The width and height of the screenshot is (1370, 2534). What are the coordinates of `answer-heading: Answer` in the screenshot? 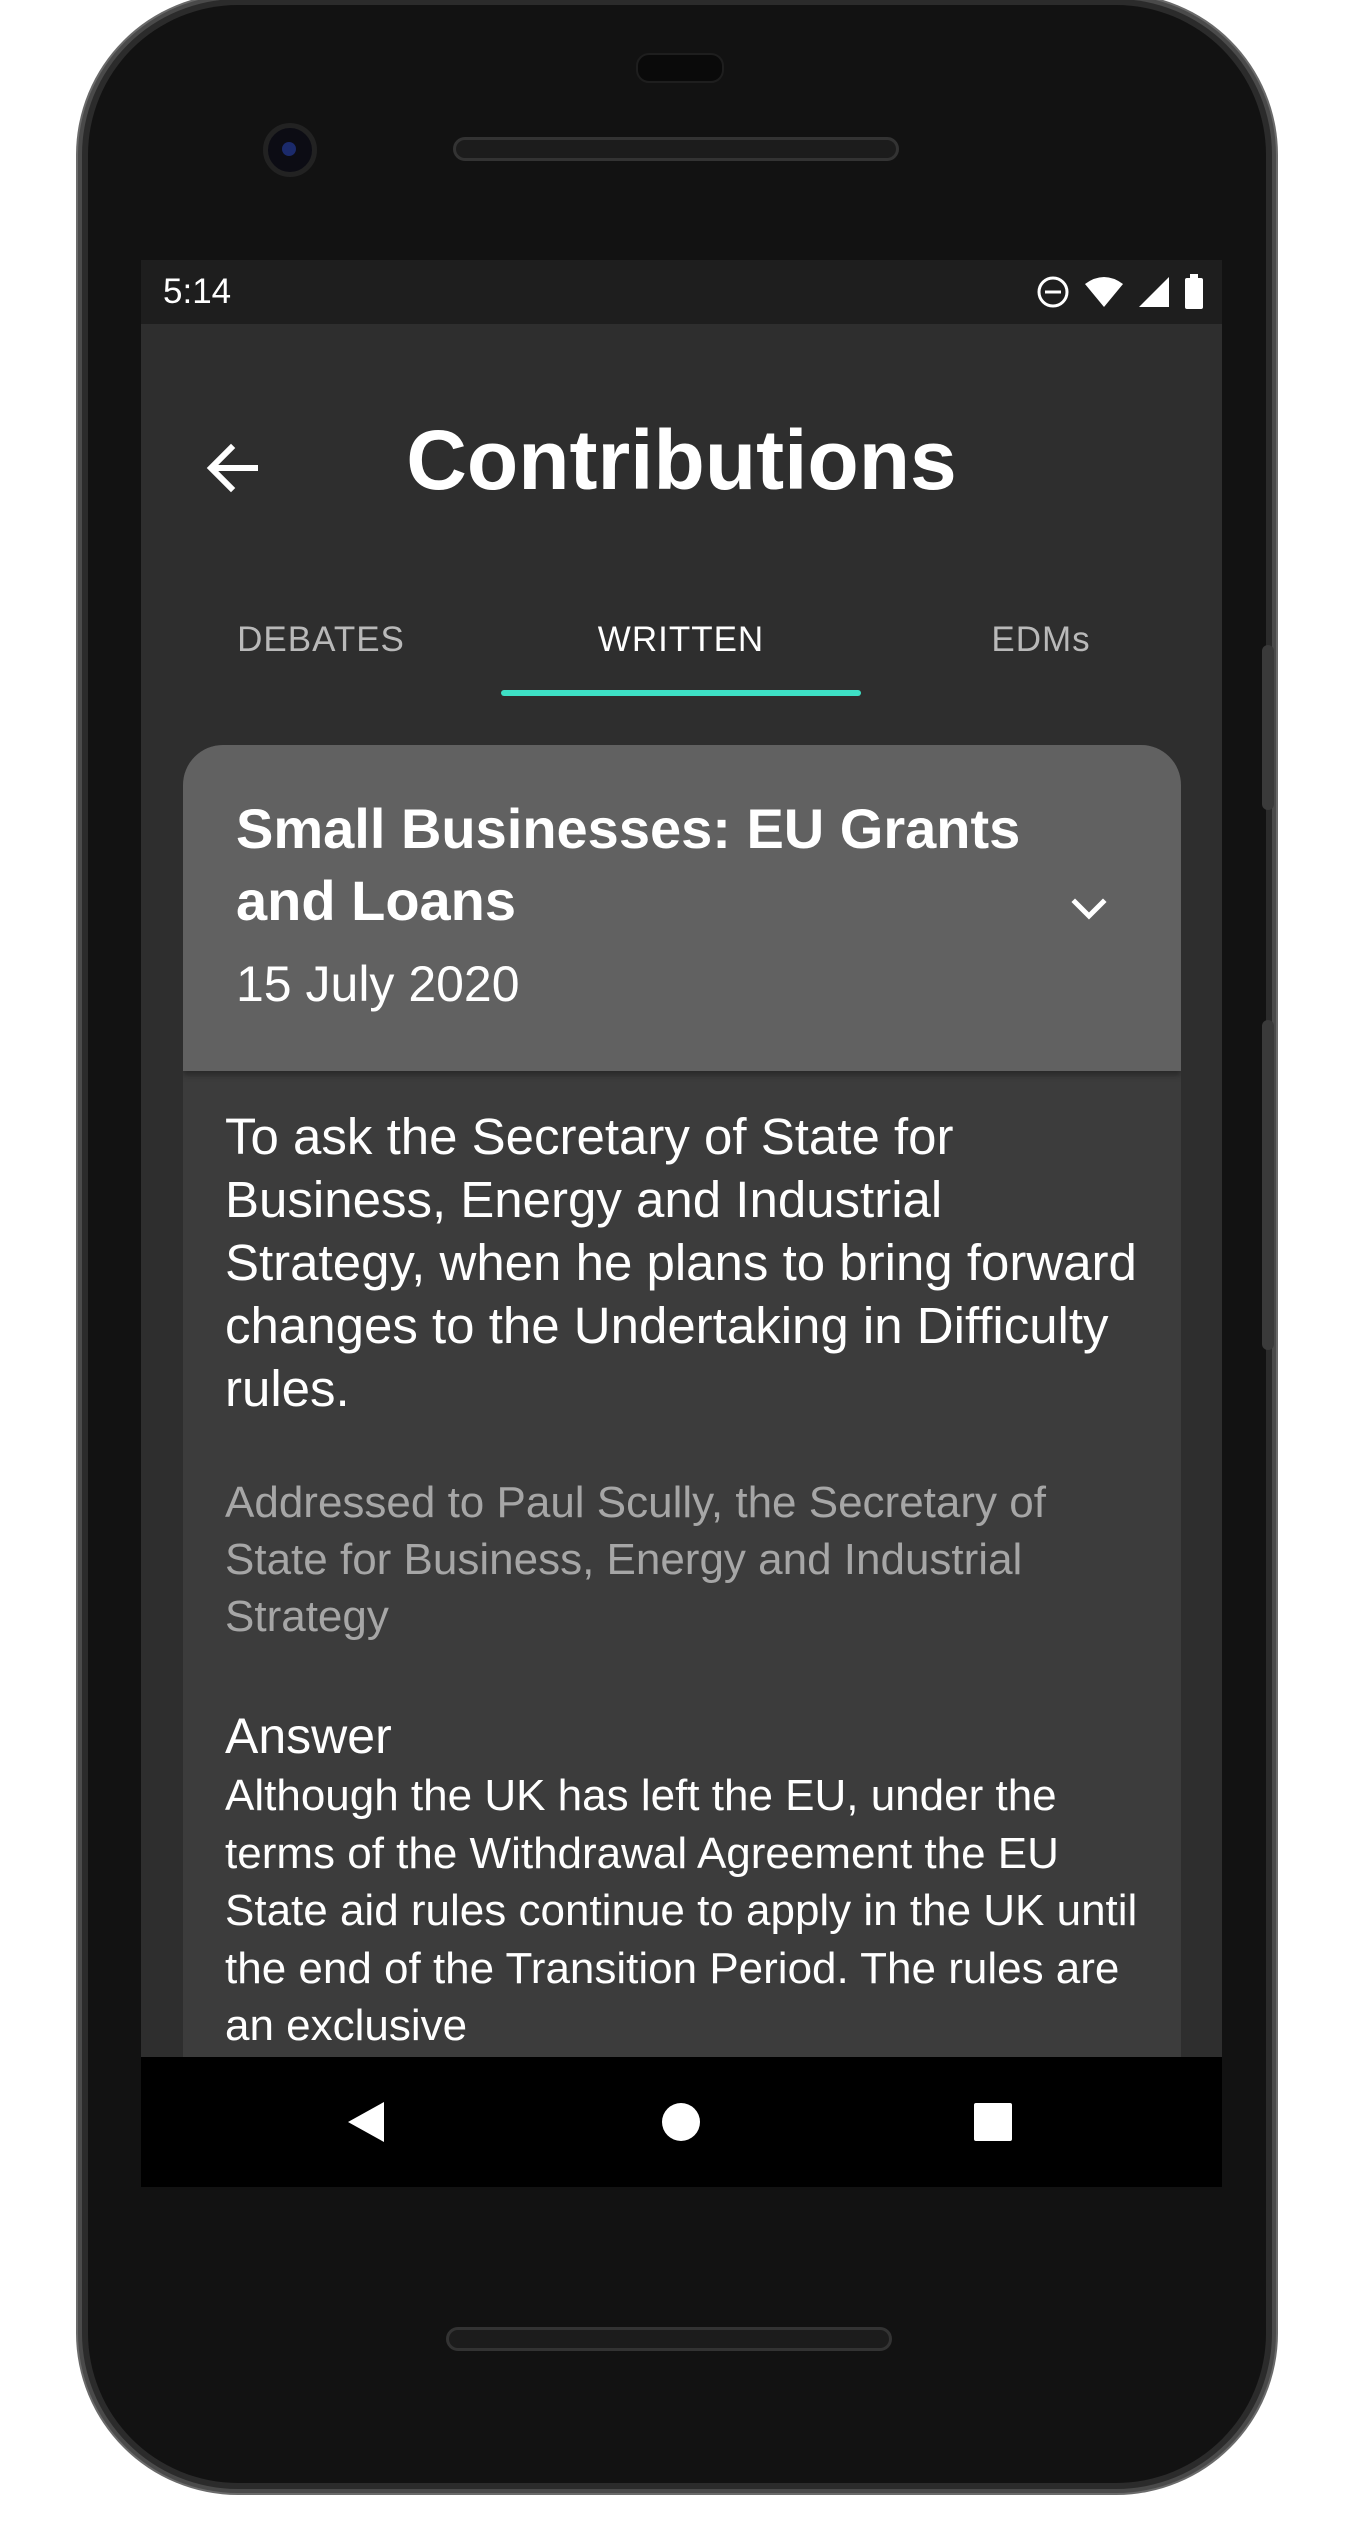 It's located at (308, 1736).